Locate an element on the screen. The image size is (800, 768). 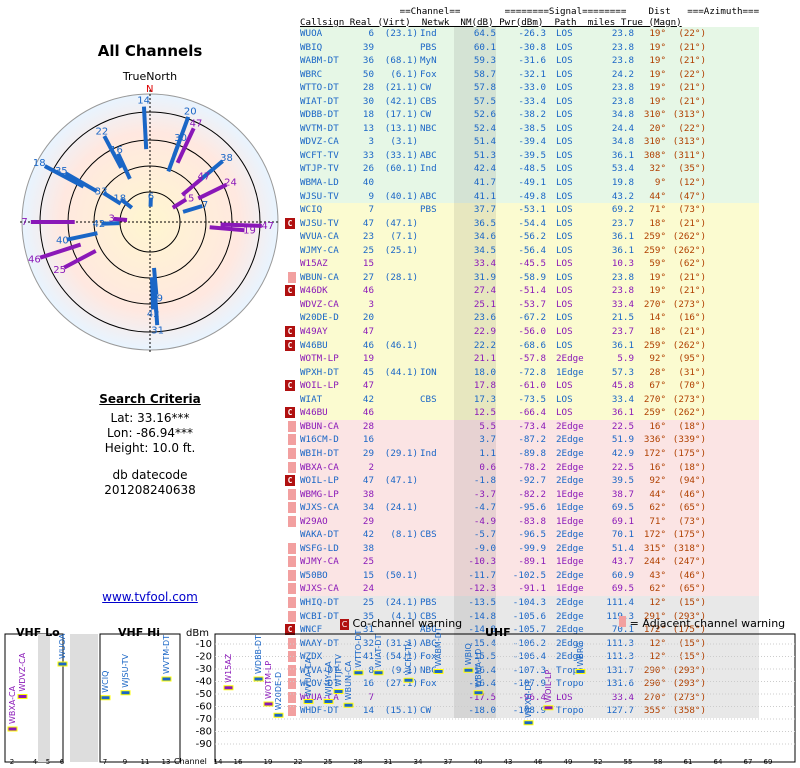
cell-pwr: -91.1 is located at coordinates (532, 589).